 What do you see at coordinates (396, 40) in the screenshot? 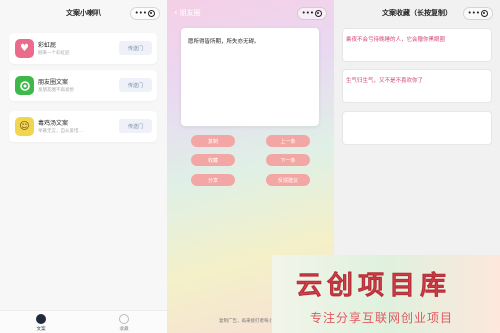
I see `favorite-text: 乘夜不会亏待晚睡的人，它会赠你黑眼圈` at bounding box center [396, 40].